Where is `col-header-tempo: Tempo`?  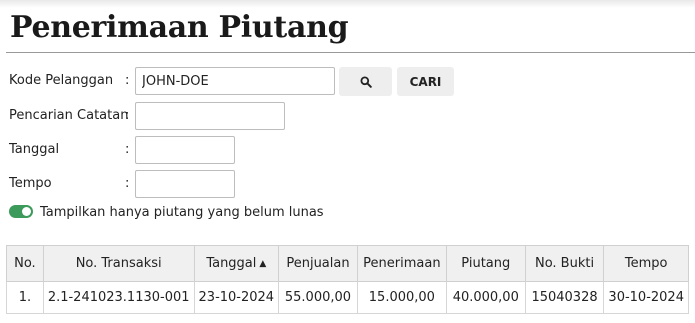 col-header-tempo: Tempo is located at coordinates (646, 263).